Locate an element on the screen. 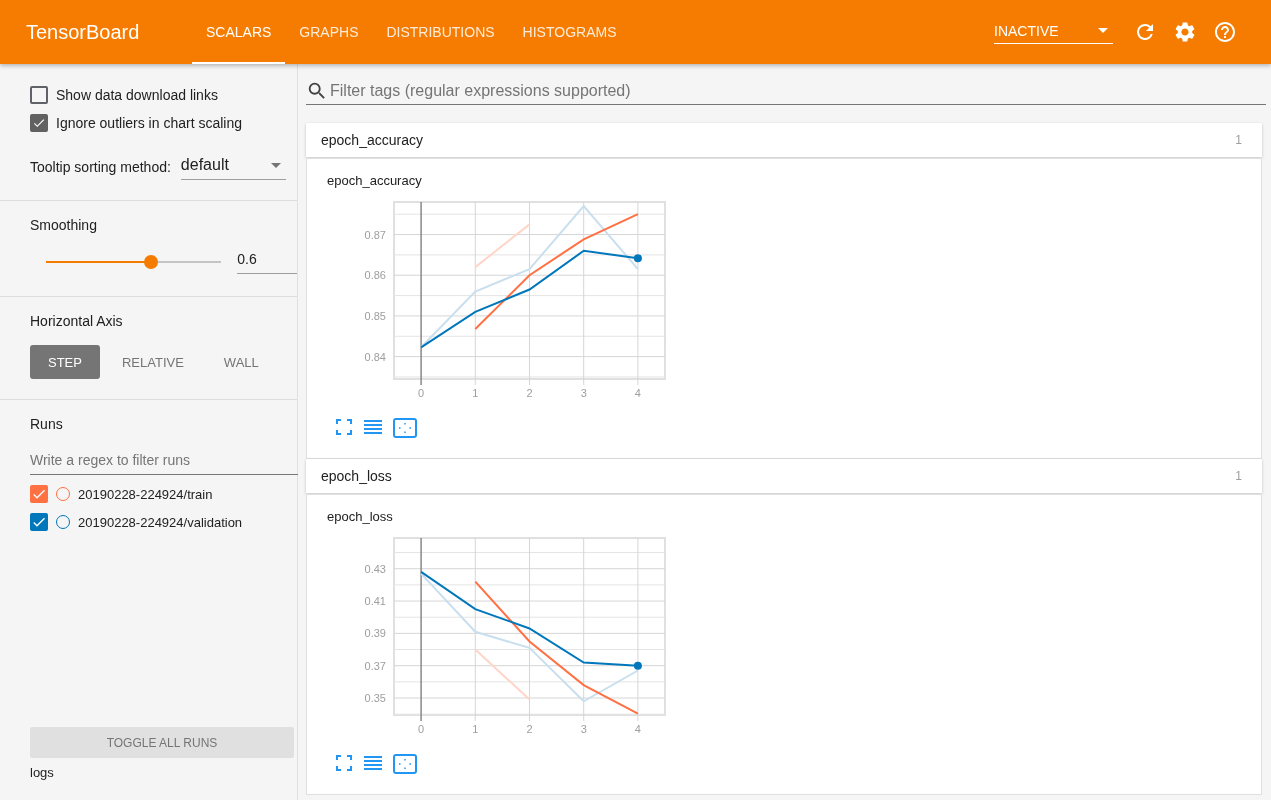 Image resolution: width=1271 pixels, height=800 pixels. section-title: Smoothing is located at coordinates (64, 225).